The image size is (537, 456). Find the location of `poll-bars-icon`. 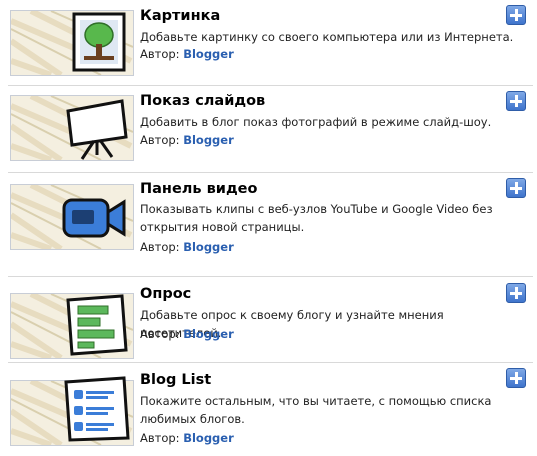

poll-bars-icon is located at coordinates (97, 326).